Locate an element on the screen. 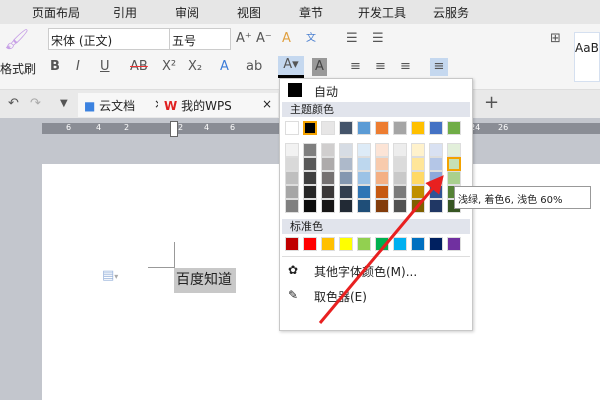 This screenshot has height=400, width=600. red-arrow is located at coordinates (381, 249).